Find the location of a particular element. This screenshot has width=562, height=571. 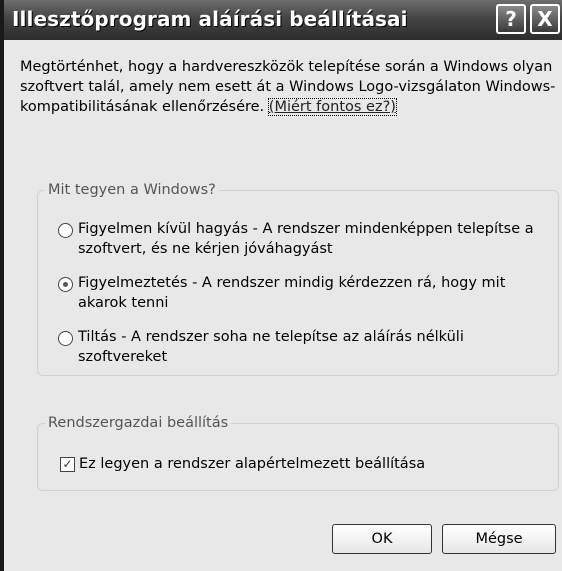

radio-selected-dot is located at coordinates (65, 284).